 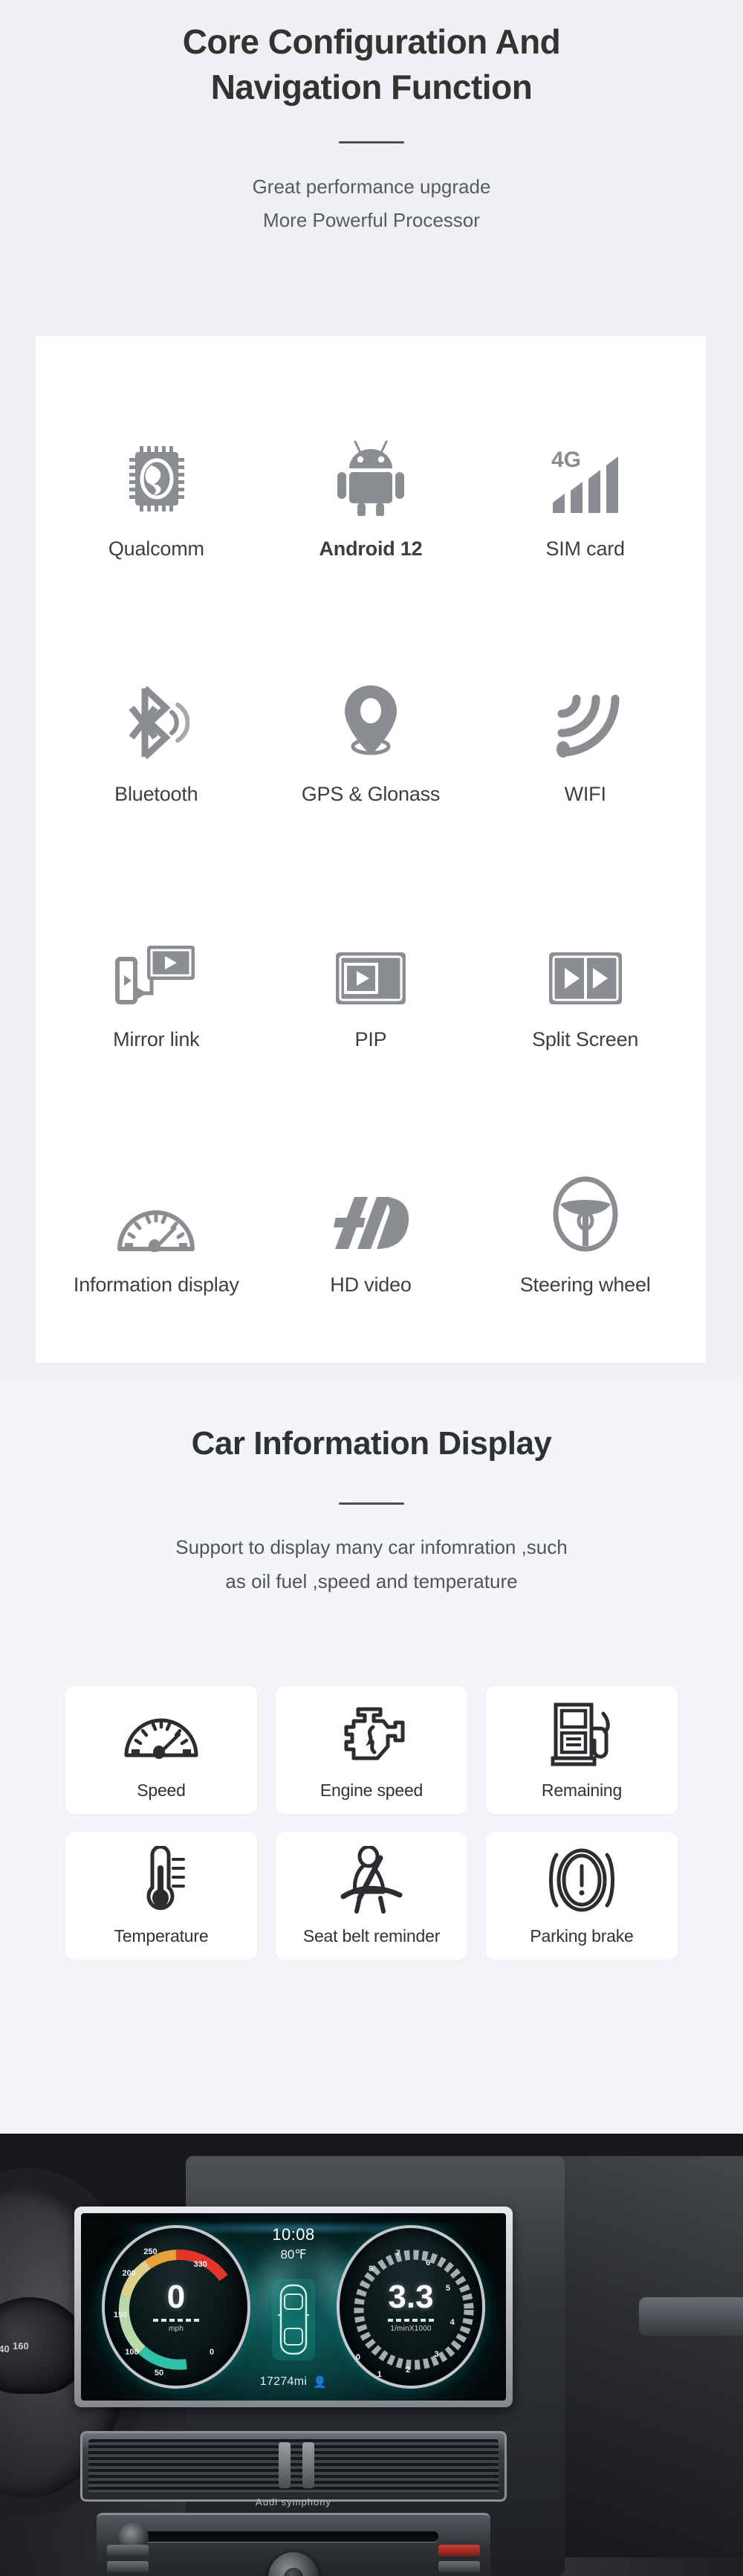 I want to click on speed-tick-200: 200, so click(x=129, y=2274).